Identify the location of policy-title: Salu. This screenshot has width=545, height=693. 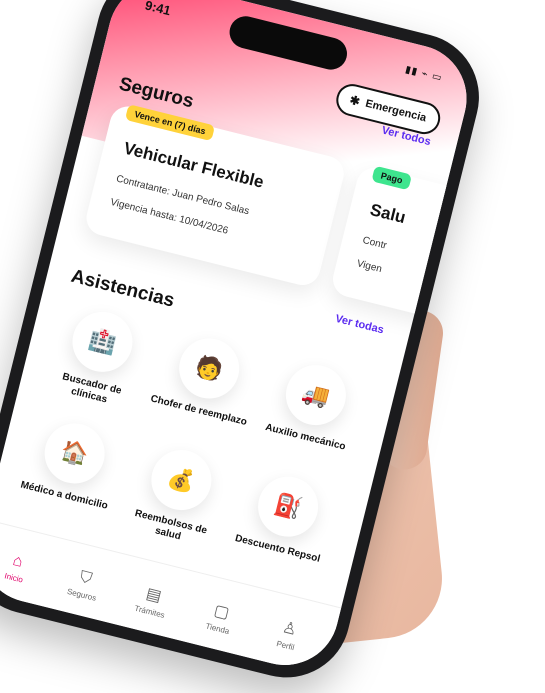
(388, 214).